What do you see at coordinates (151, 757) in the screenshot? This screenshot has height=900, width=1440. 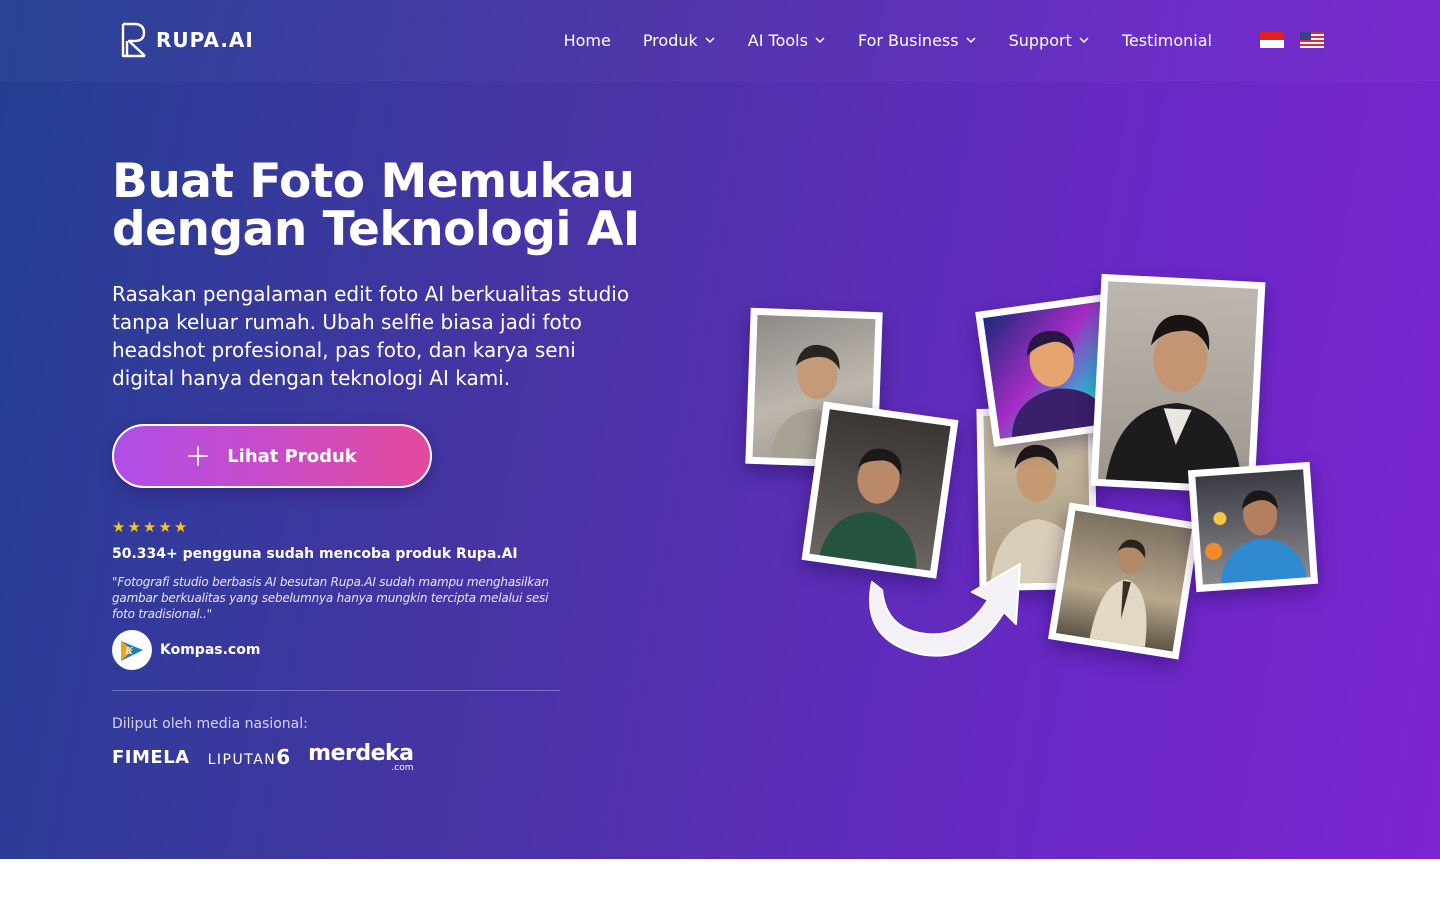 I see `fimela-logo: FIMELA` at bounding box center [151, 757].